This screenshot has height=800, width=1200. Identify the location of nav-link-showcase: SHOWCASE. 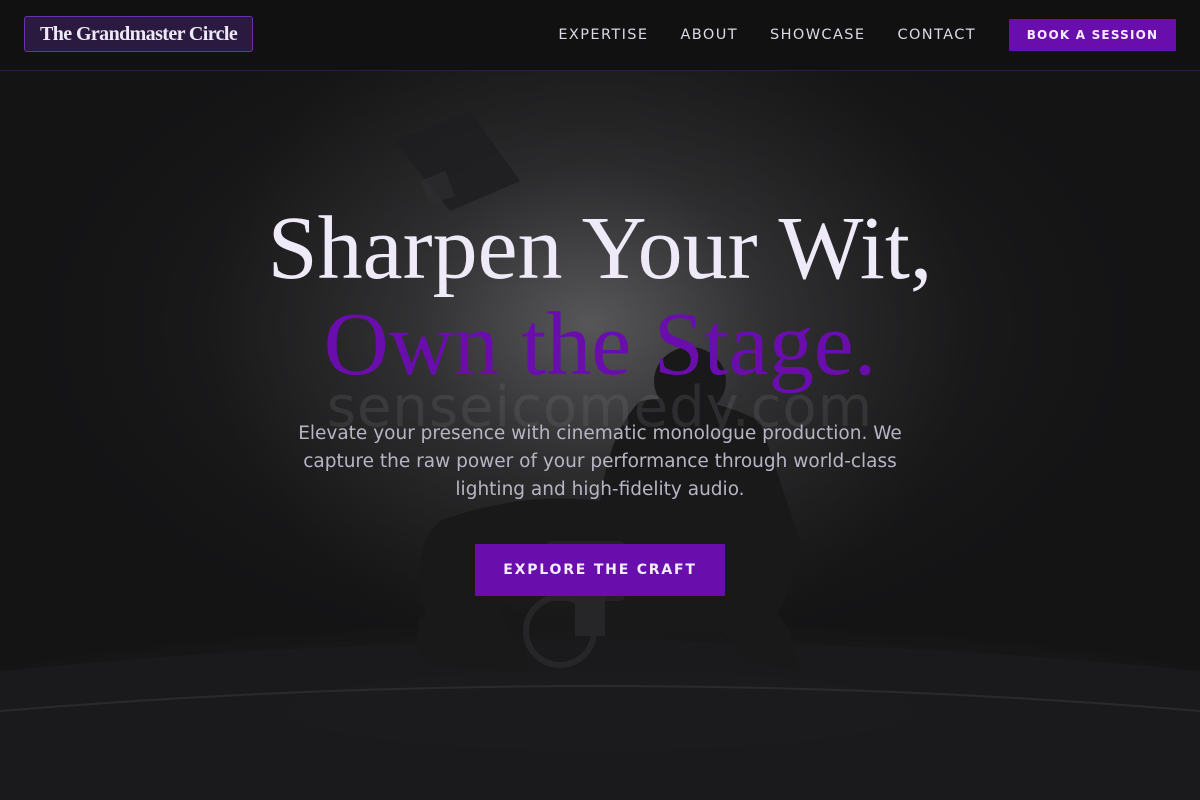
(817, 35).